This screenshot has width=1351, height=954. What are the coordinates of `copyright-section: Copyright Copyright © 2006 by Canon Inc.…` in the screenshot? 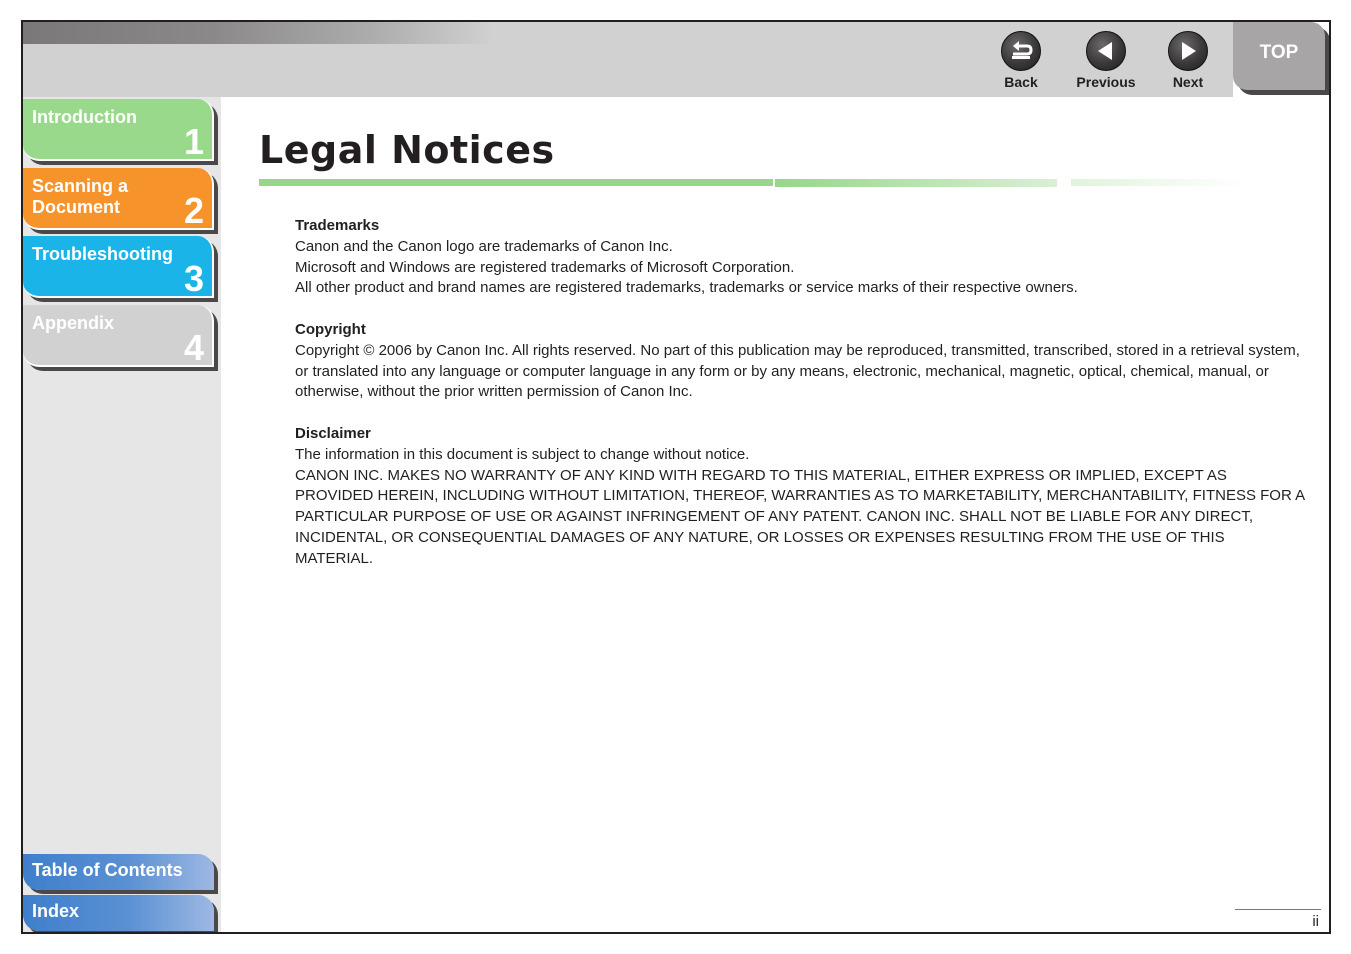 It's located at (800, 361).